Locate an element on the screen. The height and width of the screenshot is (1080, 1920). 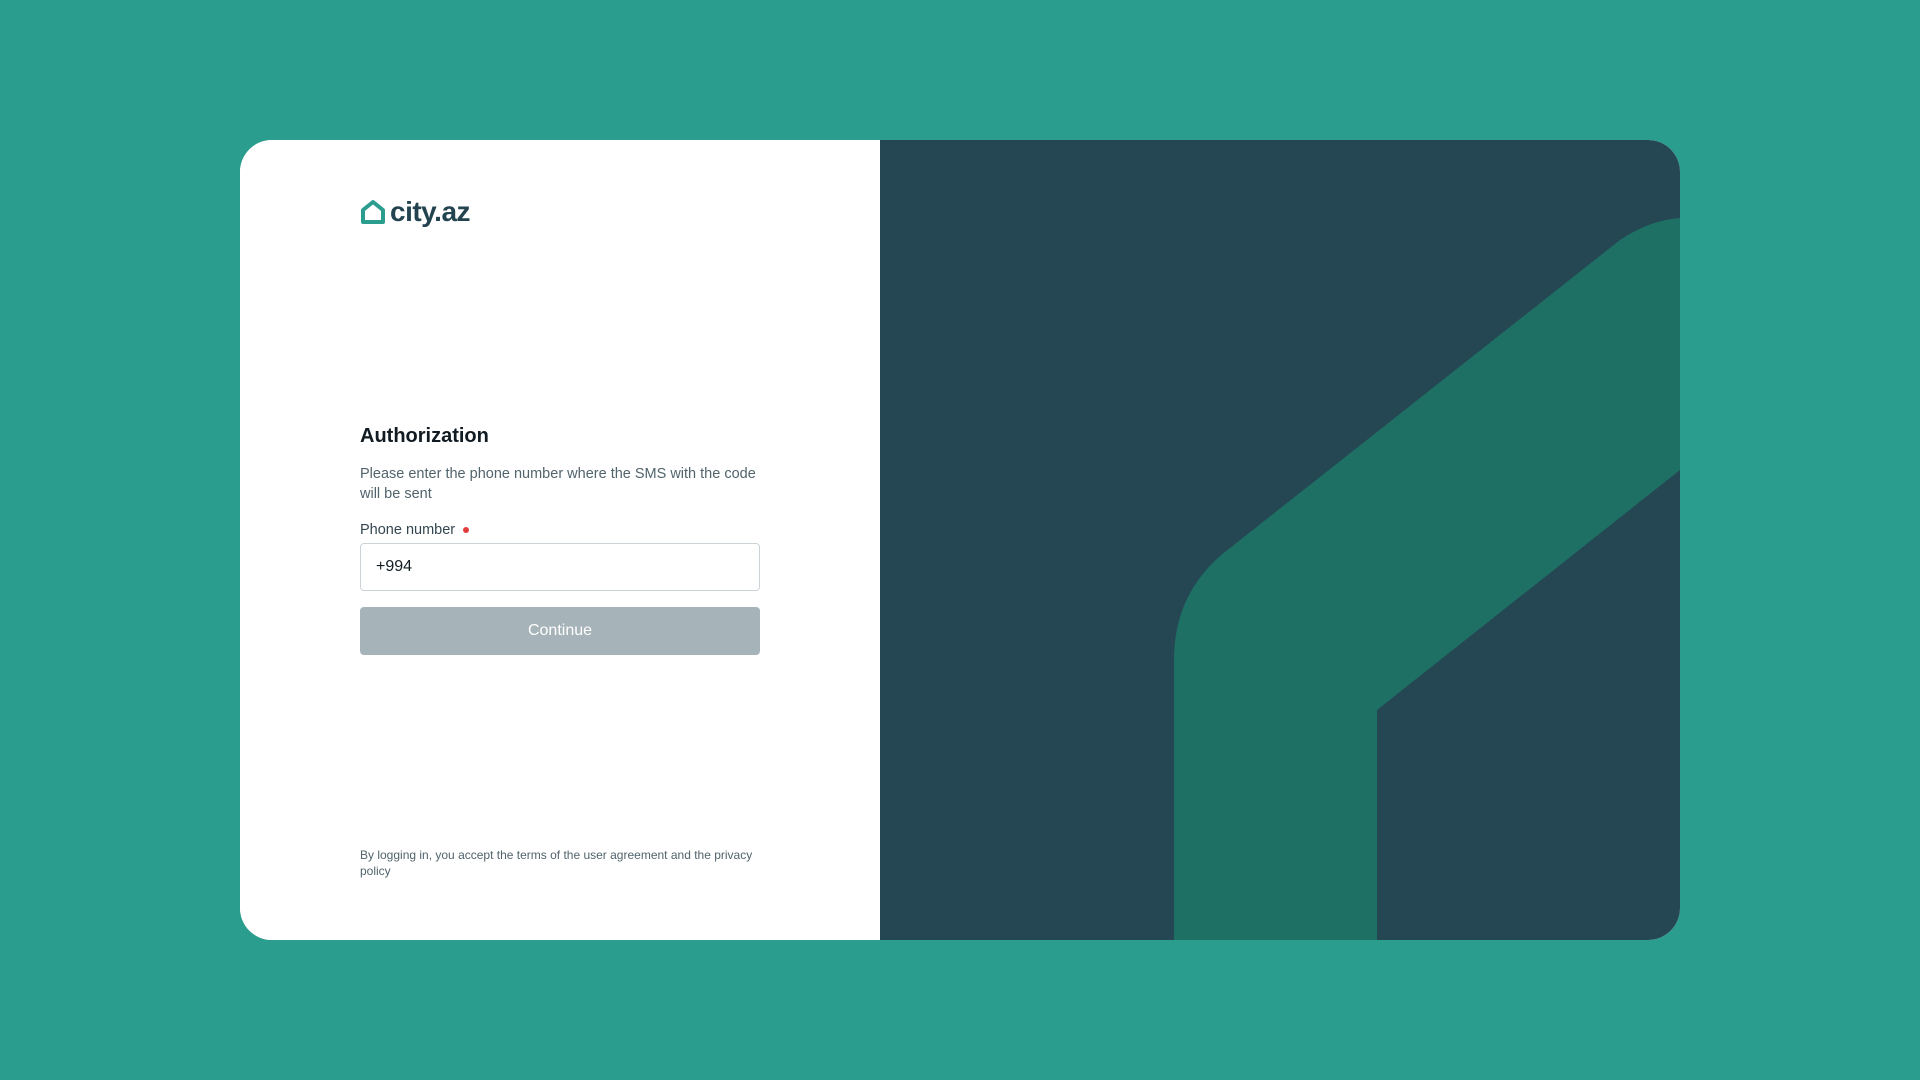
page-title: Authorization is located at coordinates (424, 436).